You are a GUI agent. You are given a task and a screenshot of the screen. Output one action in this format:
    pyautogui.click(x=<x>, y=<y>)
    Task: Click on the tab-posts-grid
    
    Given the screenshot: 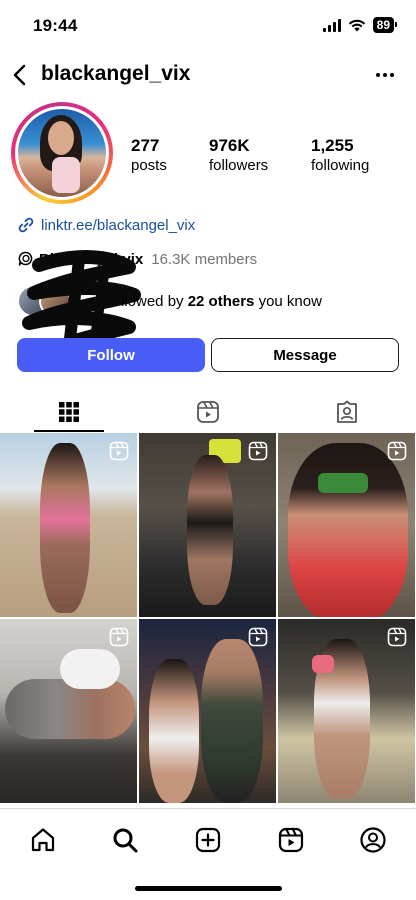 What is the action you would take?
    pyautogui.click(x=69, y=412)
    